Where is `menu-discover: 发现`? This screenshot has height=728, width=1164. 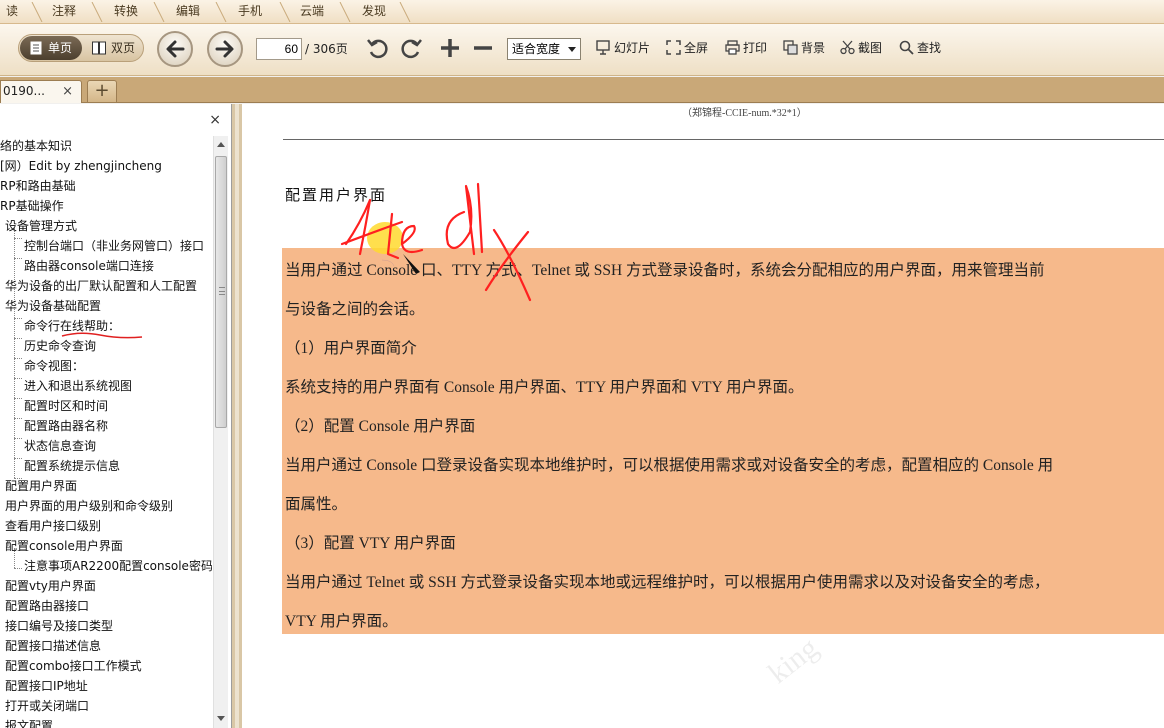 menu-discover: 发现 is located at coordinates (374, 12).